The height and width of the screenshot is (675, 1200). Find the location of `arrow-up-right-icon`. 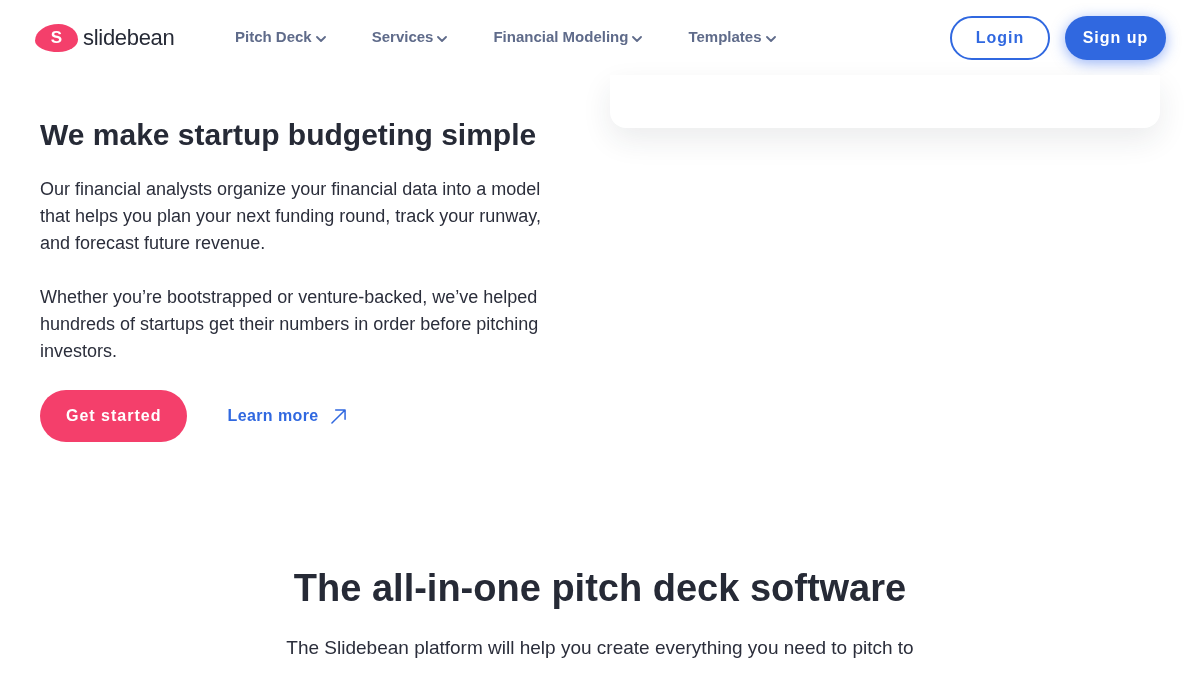

arrow-up-right-icon is located at coordinates (338, 416).